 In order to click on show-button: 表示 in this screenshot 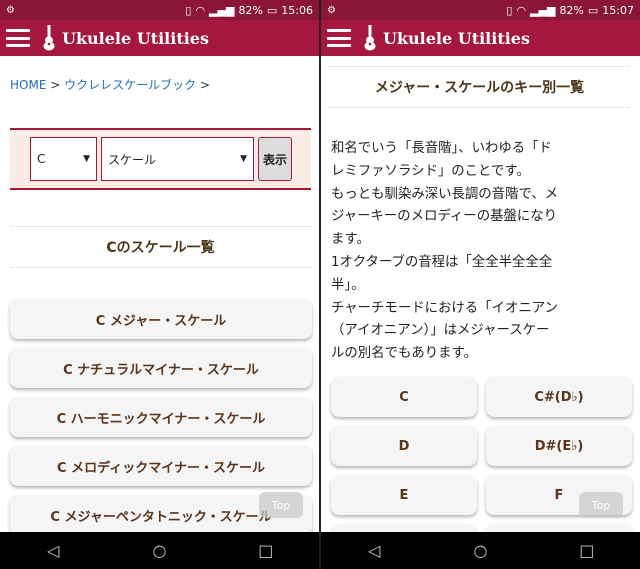, I will do `click(275, 159)`.